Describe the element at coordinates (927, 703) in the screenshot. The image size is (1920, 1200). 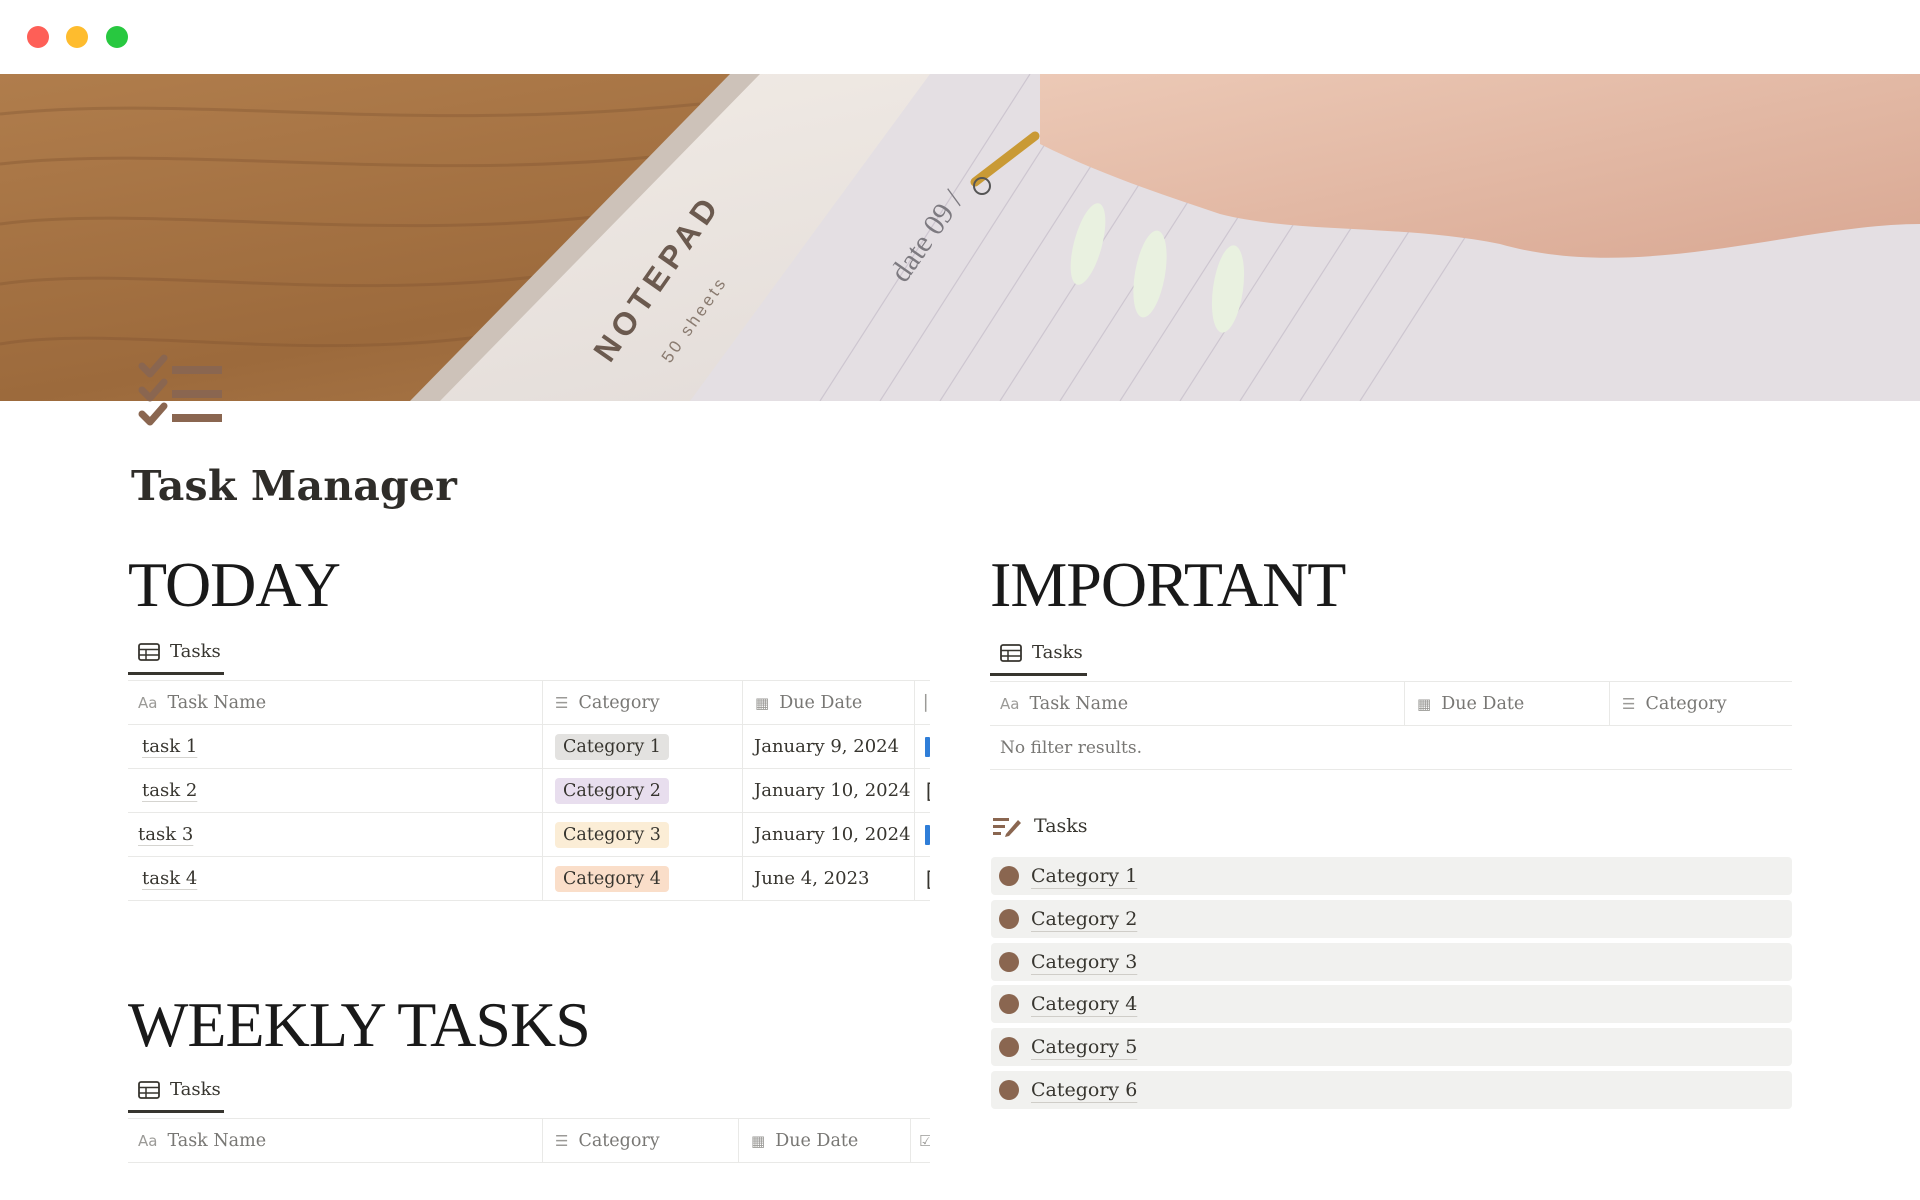
I see `checkbox-property-icon: ▏` at that location.